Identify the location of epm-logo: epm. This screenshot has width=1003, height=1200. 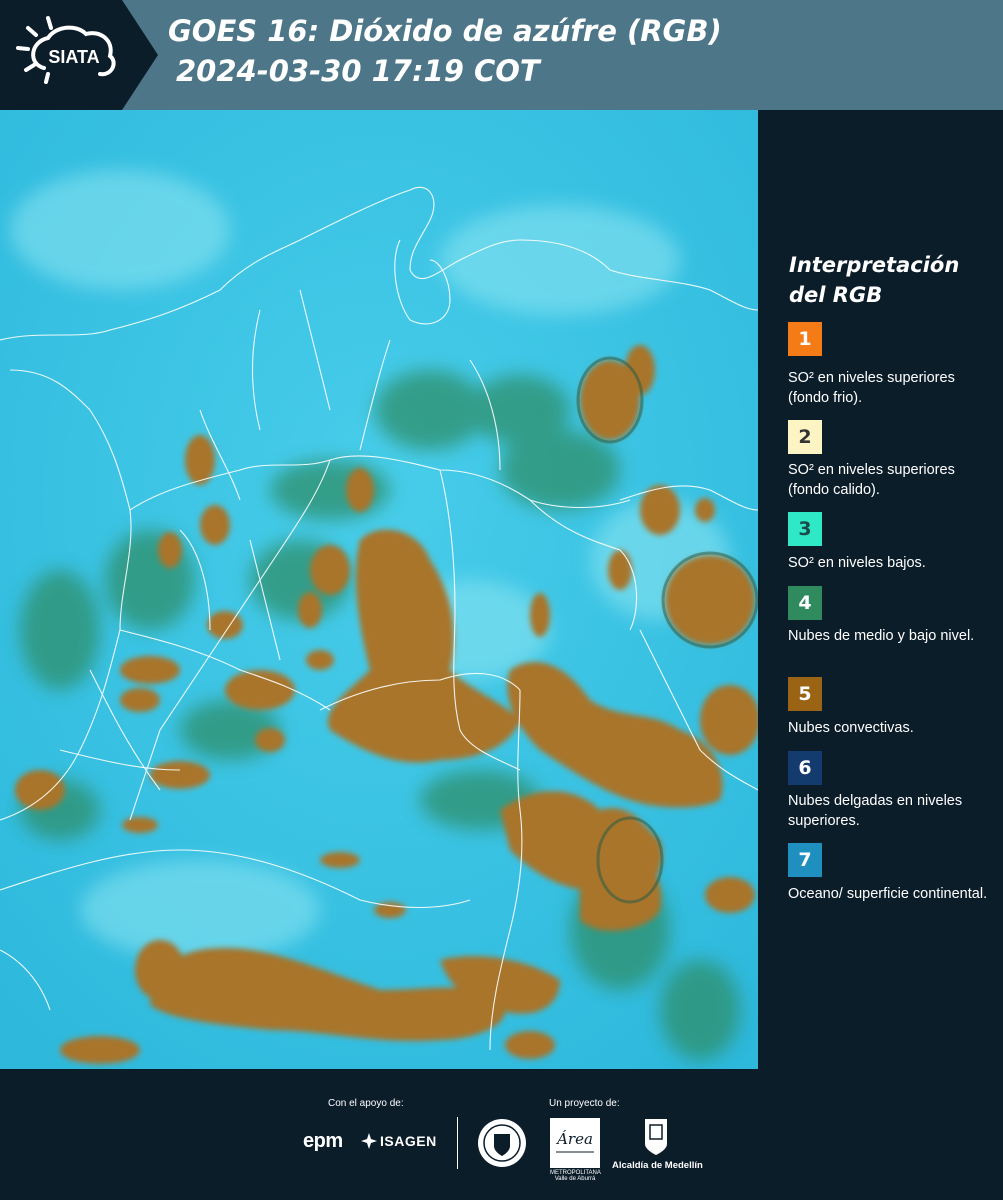
(323, 1141).